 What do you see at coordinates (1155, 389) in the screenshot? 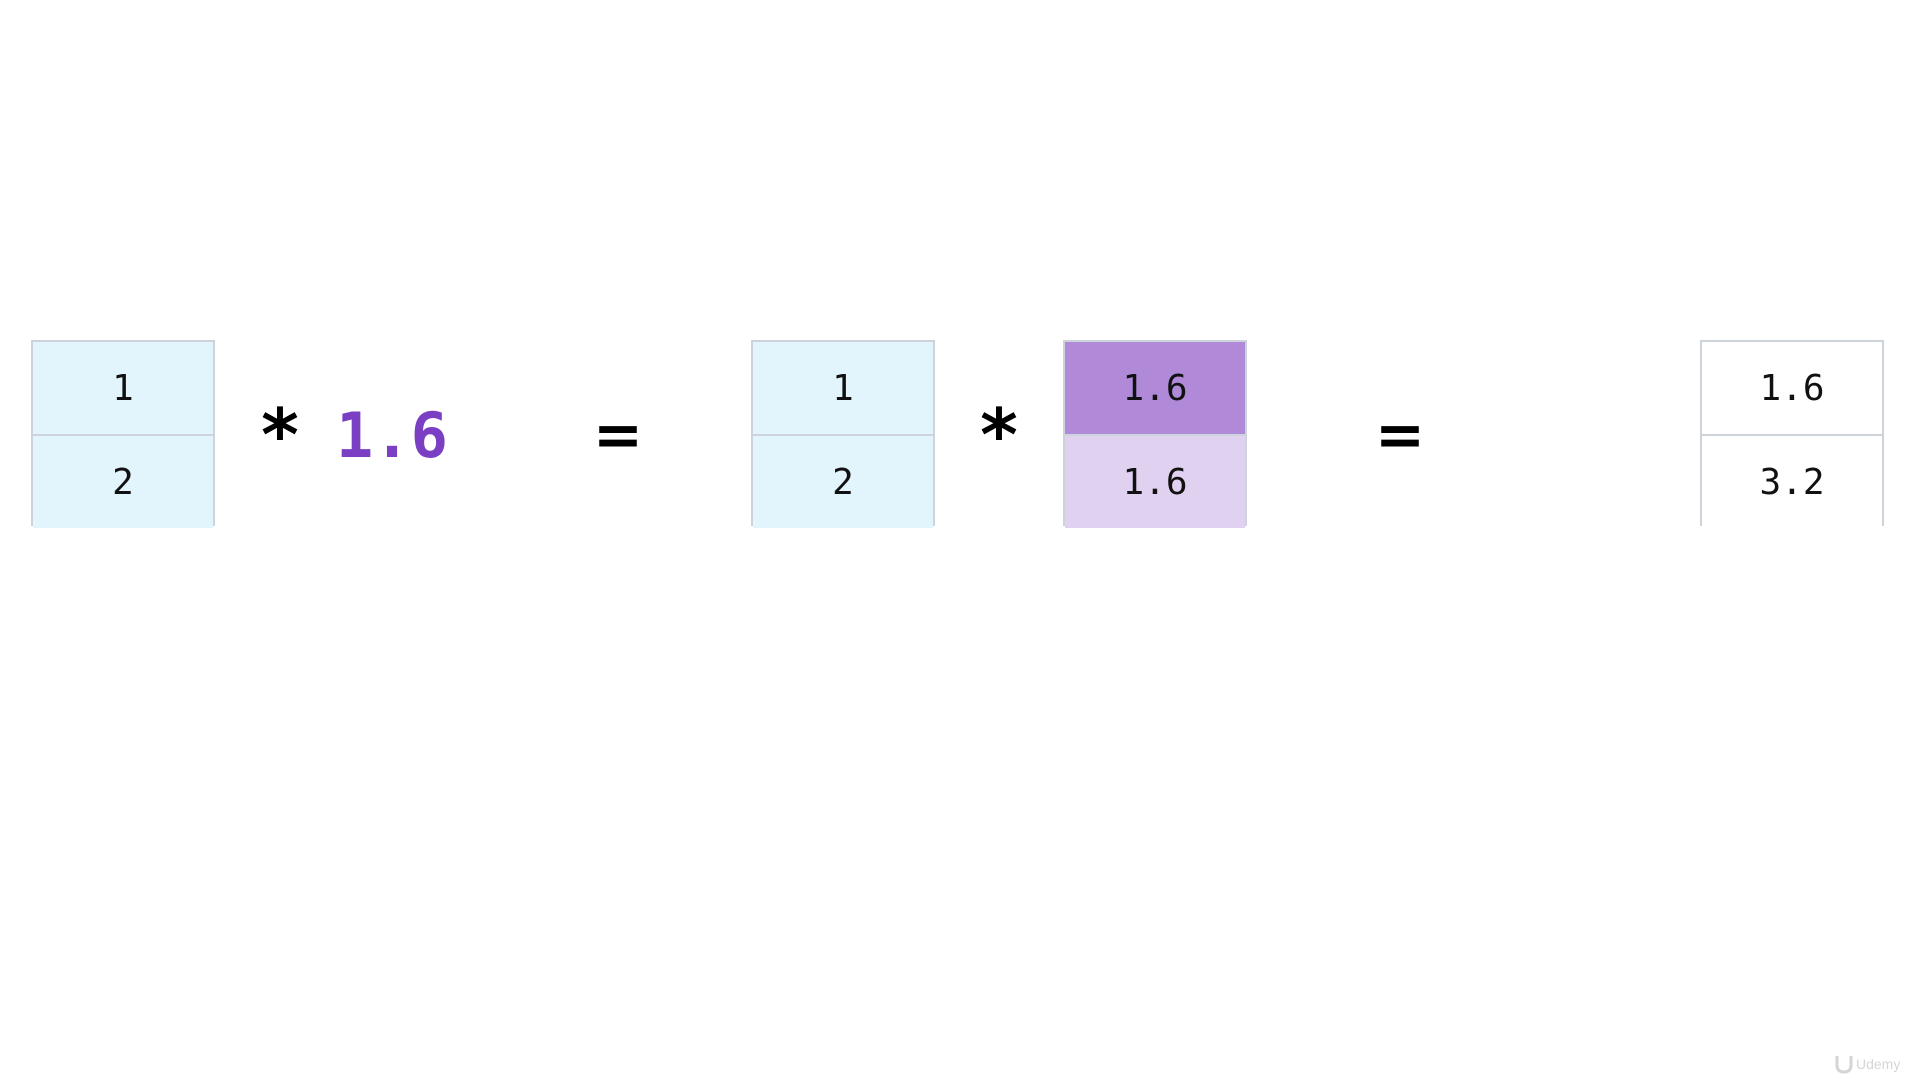
I see `broadcast-vector-cell-1: 1.6` at bounding box center [1155, 389].